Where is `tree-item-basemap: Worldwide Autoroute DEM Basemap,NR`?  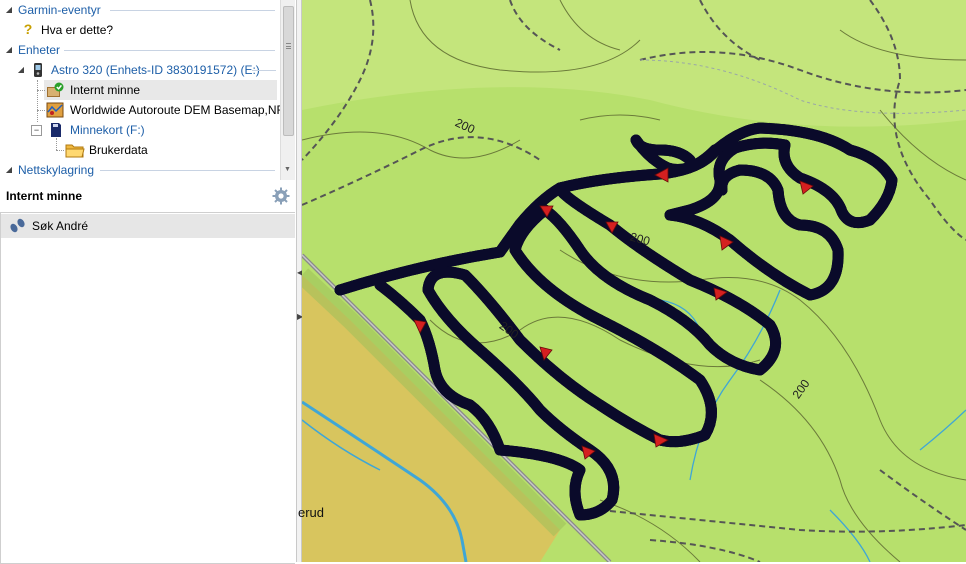 tree-item-basemap: Worldwide Autoroute DEM Basemap,NR is located at coordinates (162, 110).